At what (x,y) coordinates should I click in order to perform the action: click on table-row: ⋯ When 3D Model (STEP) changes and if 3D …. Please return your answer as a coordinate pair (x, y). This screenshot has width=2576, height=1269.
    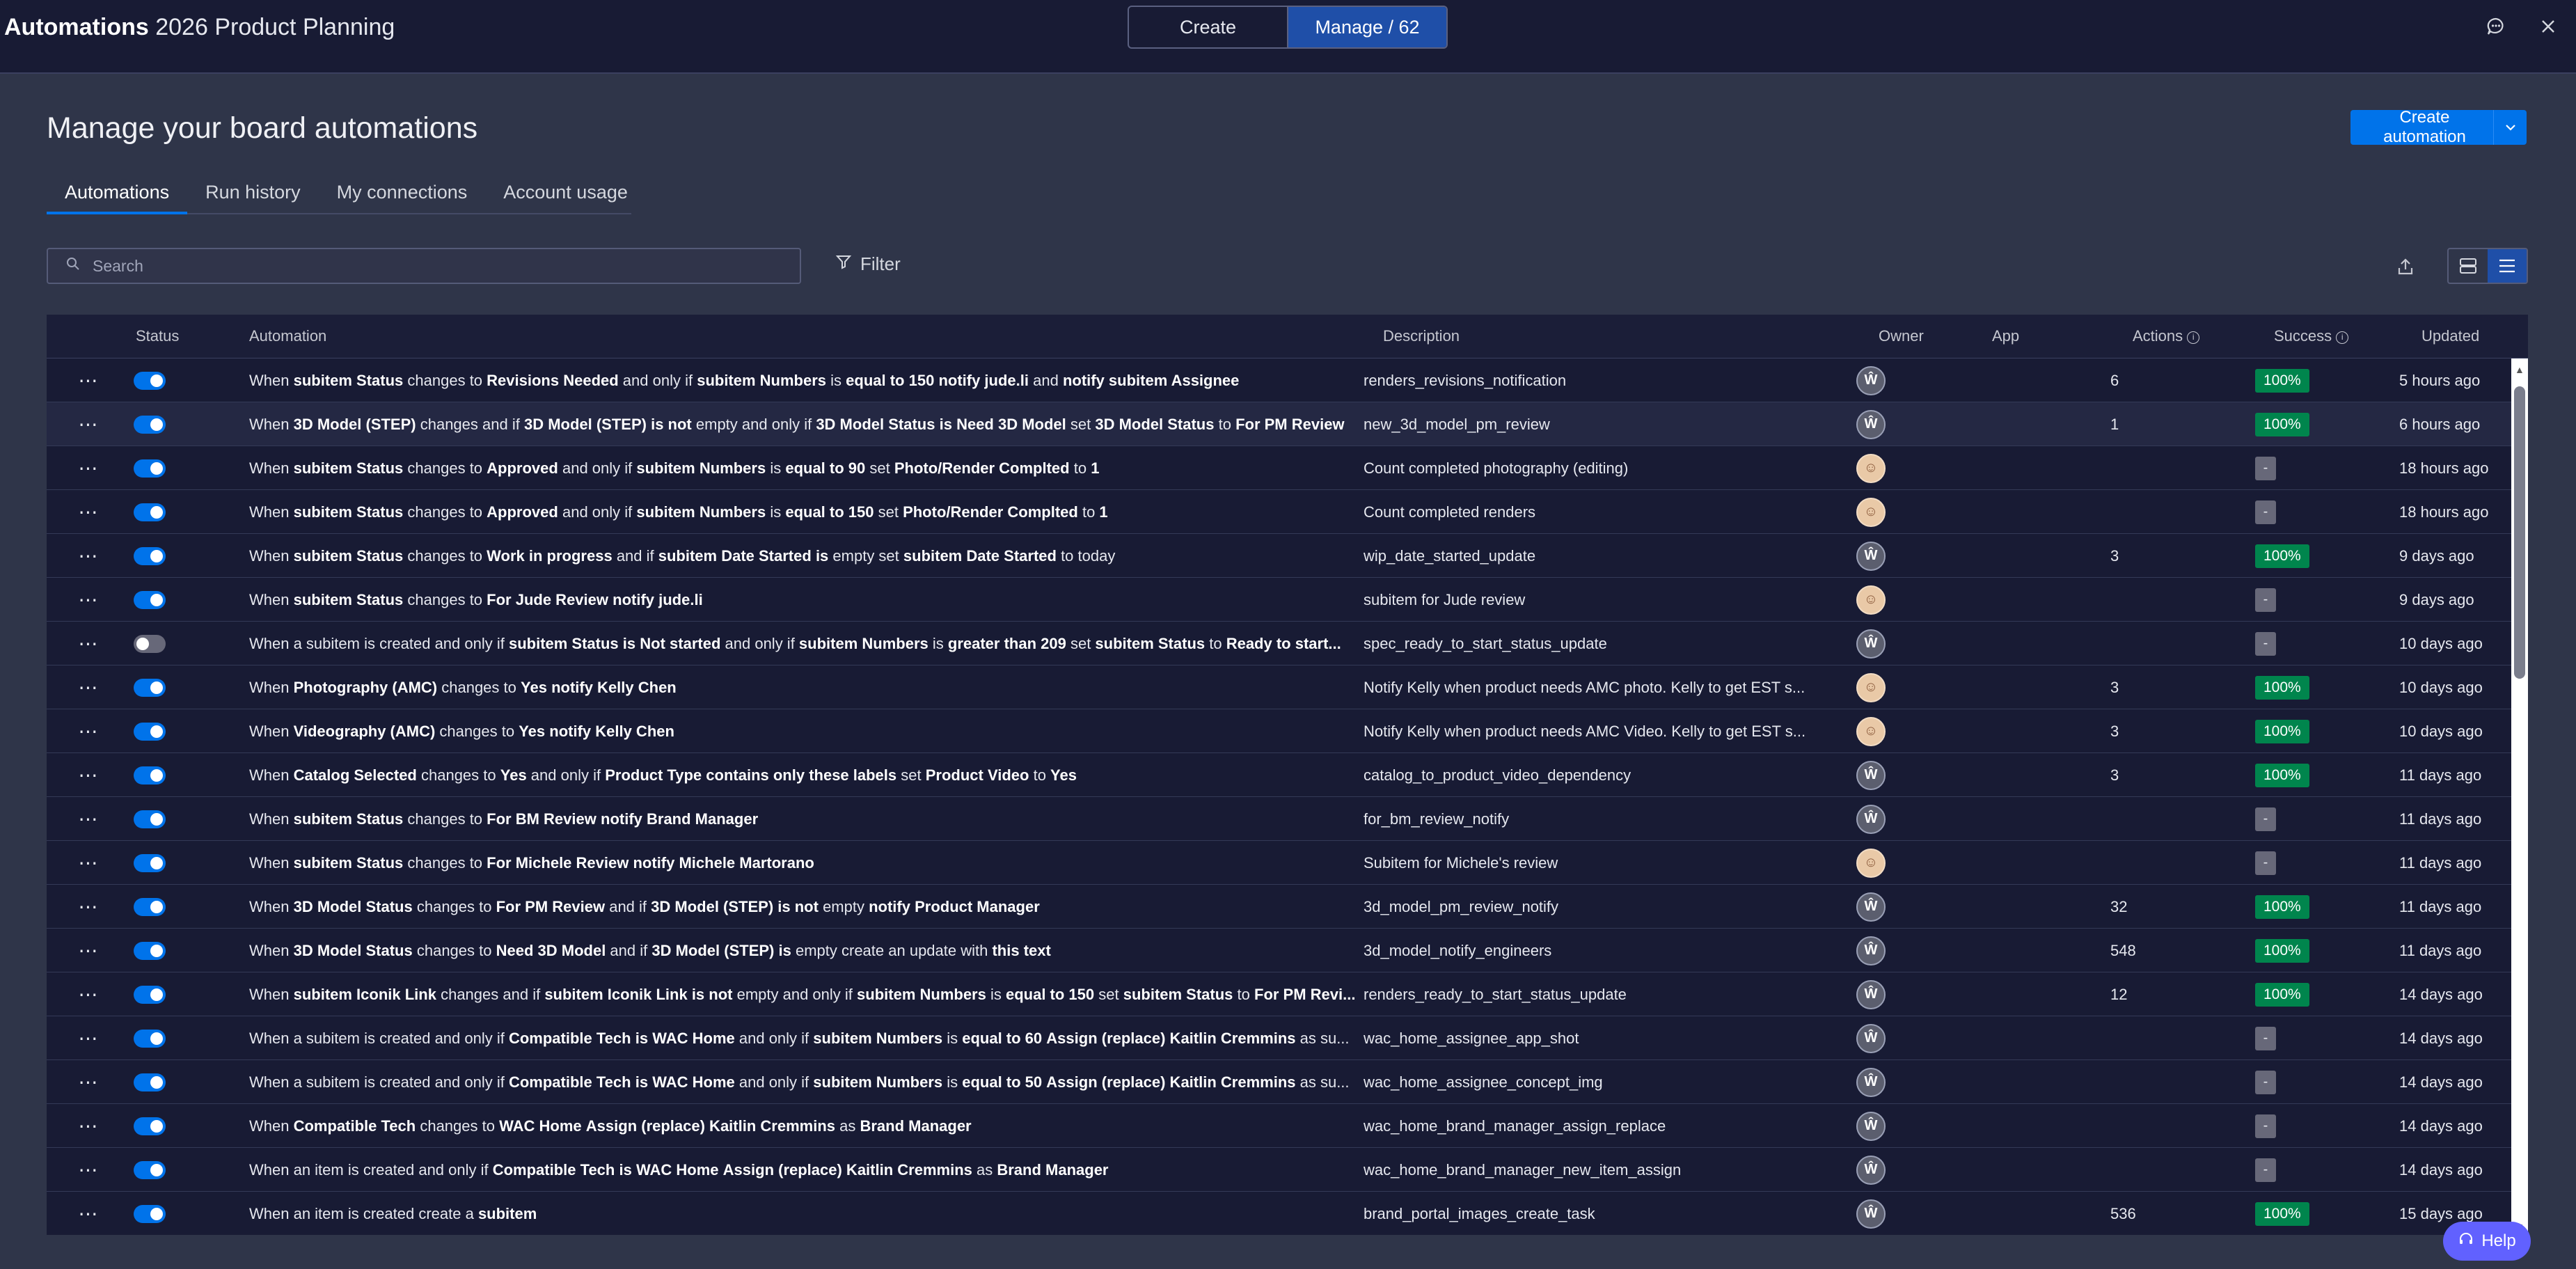
    Looking at the image, I should click on (1287, 424).